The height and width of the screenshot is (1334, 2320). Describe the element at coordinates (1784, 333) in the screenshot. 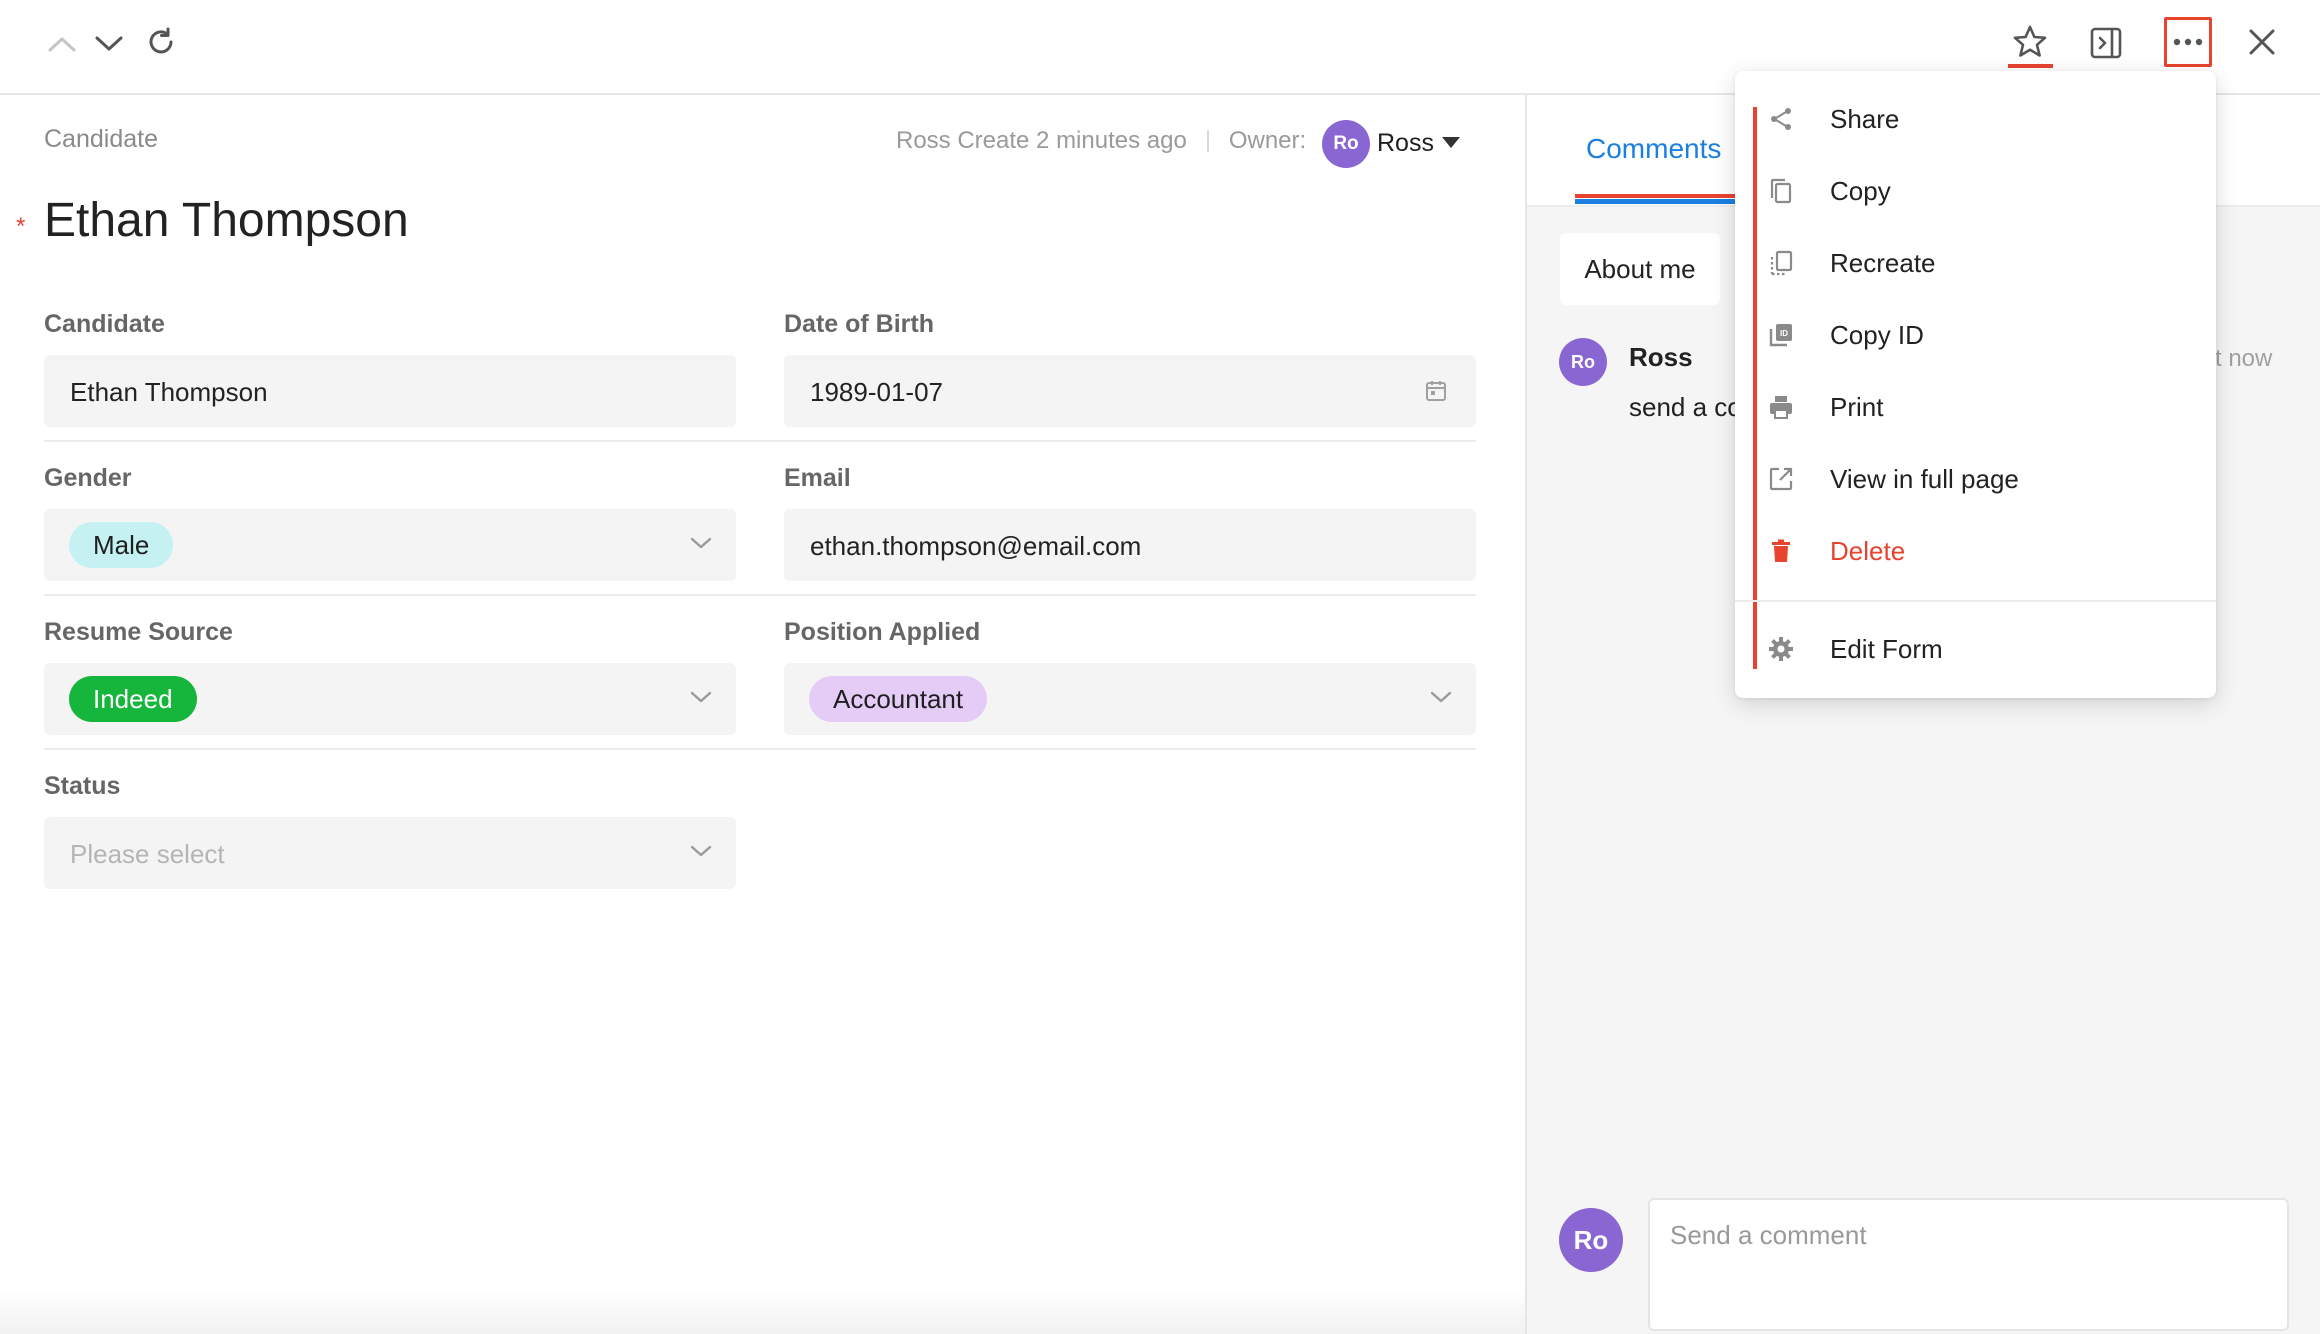

I see `svg-text: ID` at that location.